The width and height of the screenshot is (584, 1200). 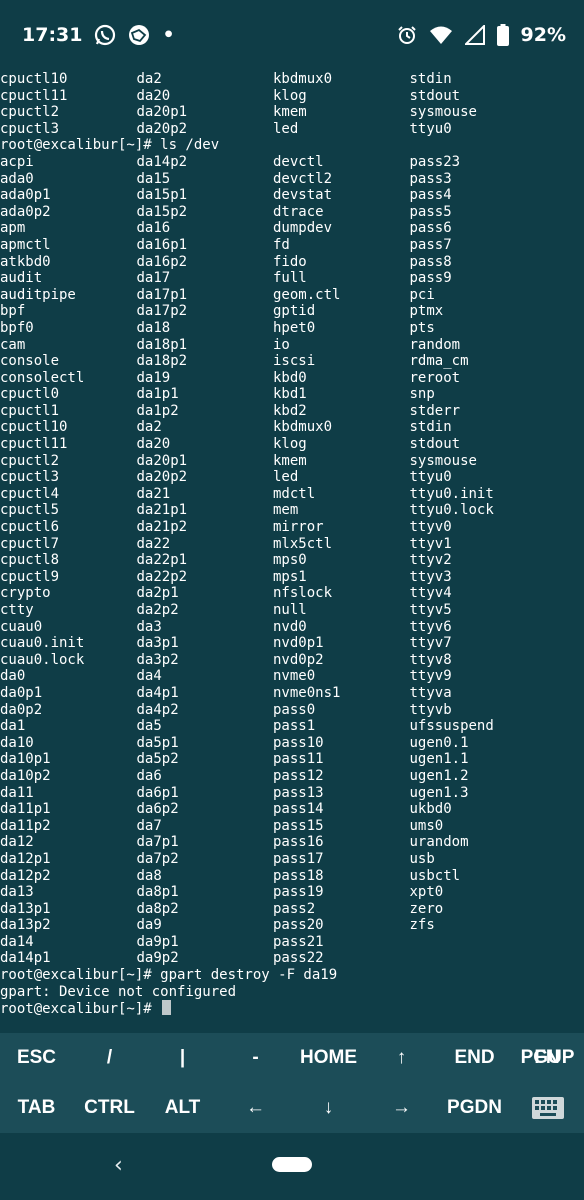 I want to click on device-entry: pass22, so click(x=298, y=958).